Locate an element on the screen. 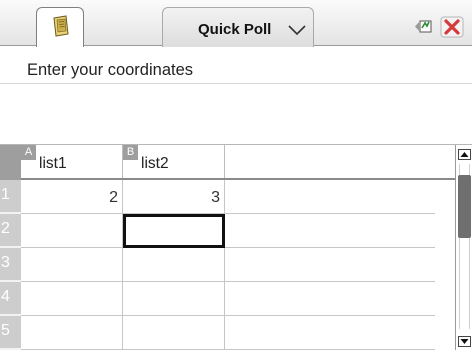 This screenshot has height=350, width=472. row-number: 5 is located at coordinates (10, 333).